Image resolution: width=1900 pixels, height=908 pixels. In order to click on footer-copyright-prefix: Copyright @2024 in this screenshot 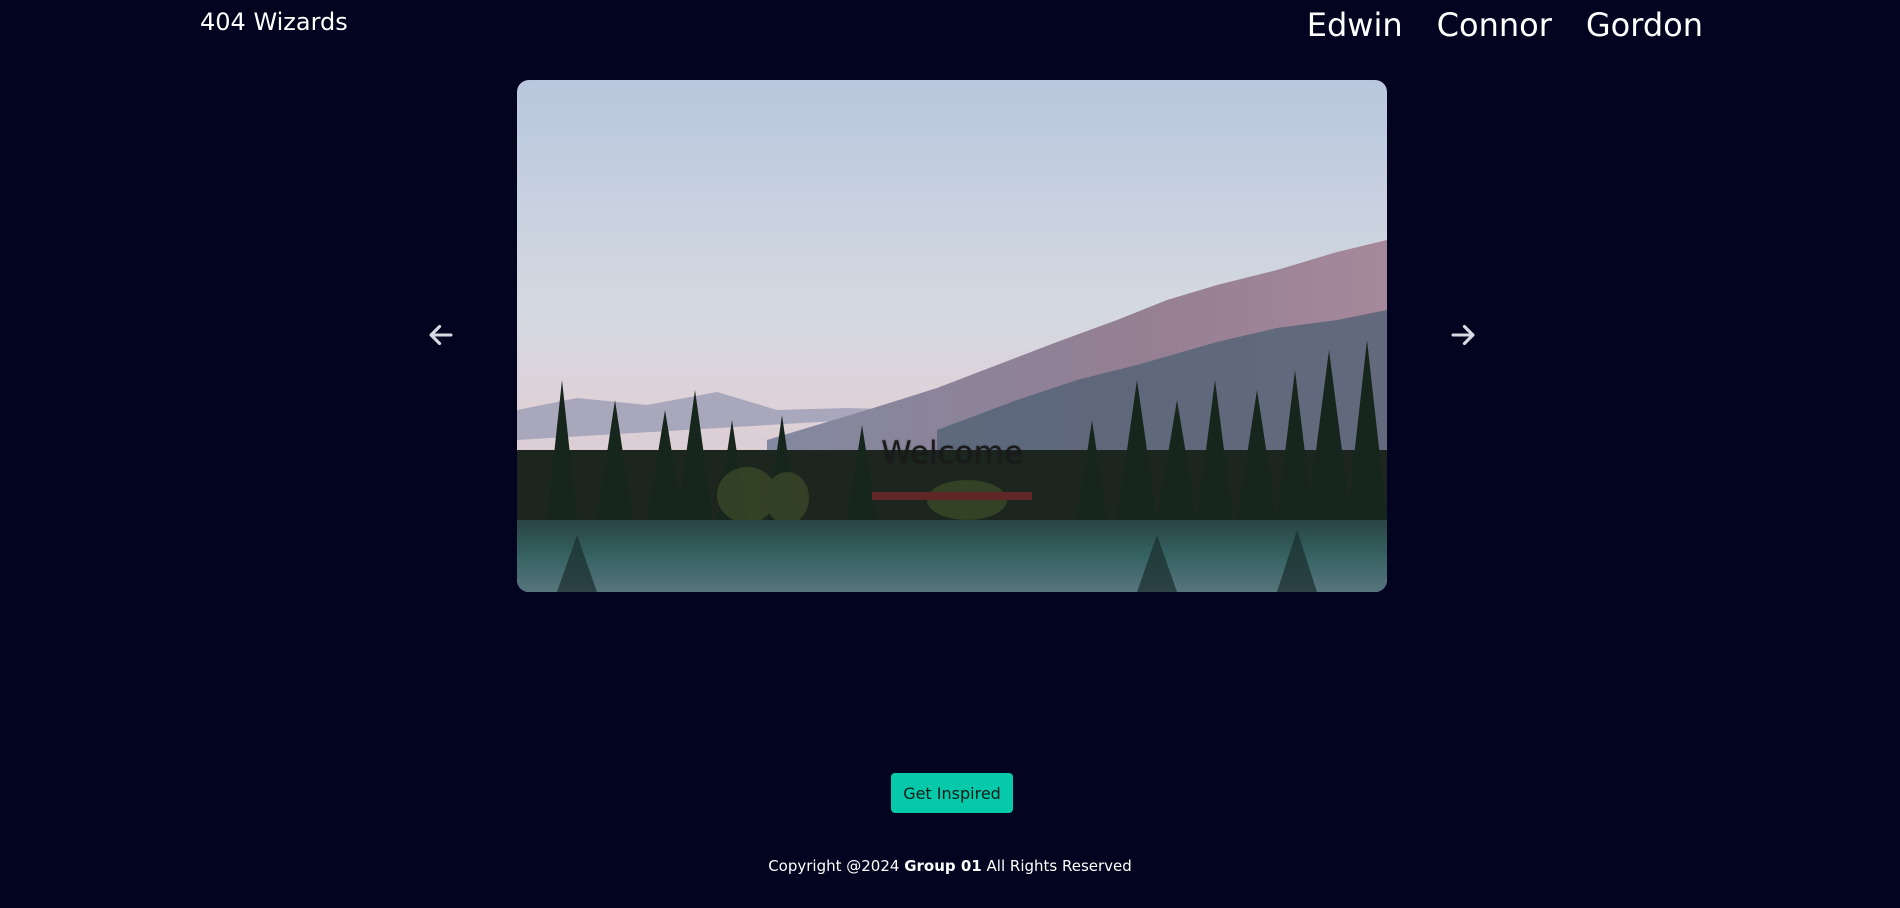, I will do `click(834, 866)`.